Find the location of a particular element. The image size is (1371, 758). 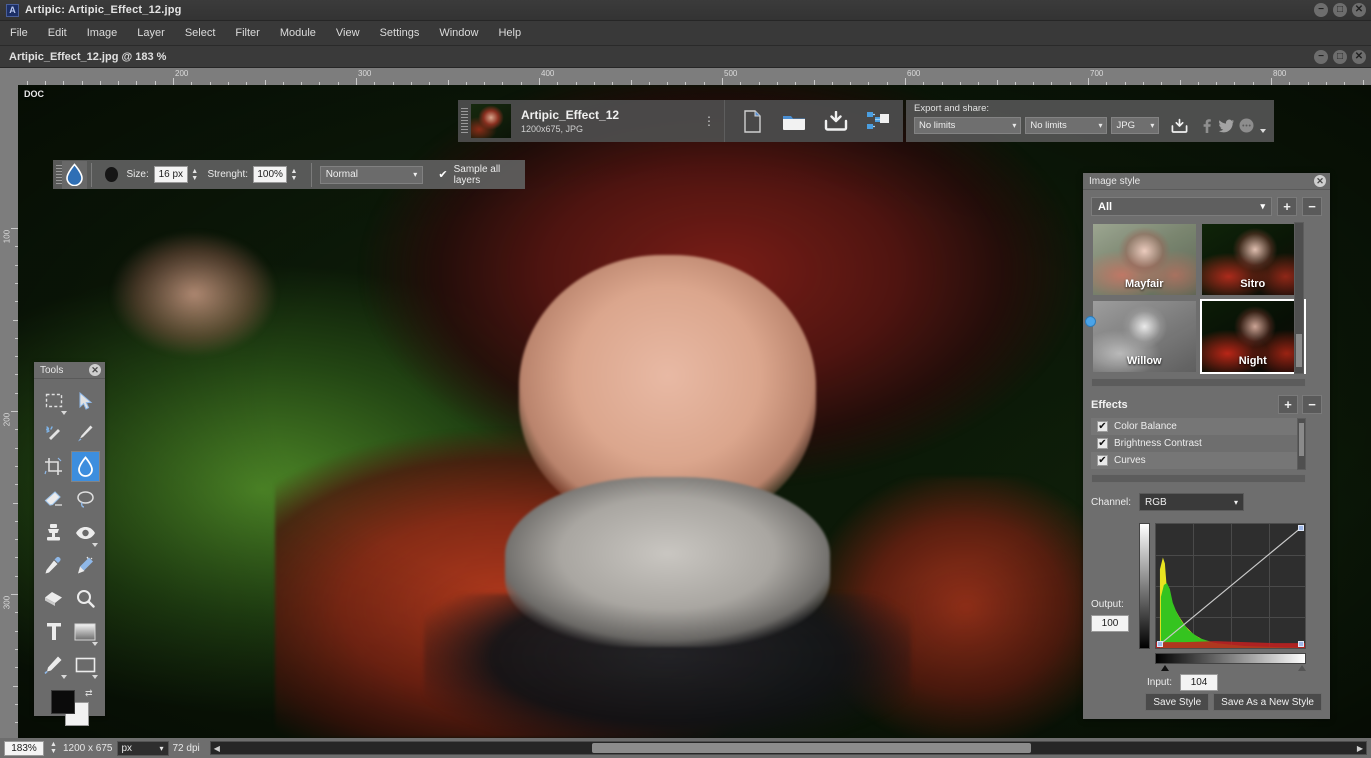

input-black-marker-icon is located at coordinates (1165, 668).